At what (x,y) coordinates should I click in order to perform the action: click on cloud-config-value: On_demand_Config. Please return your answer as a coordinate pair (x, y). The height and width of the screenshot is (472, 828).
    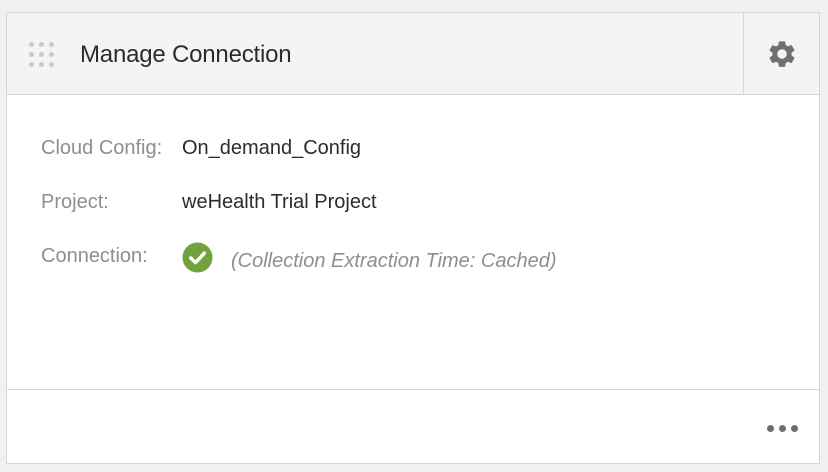
    Looking at the image, I should click on (272, 148).